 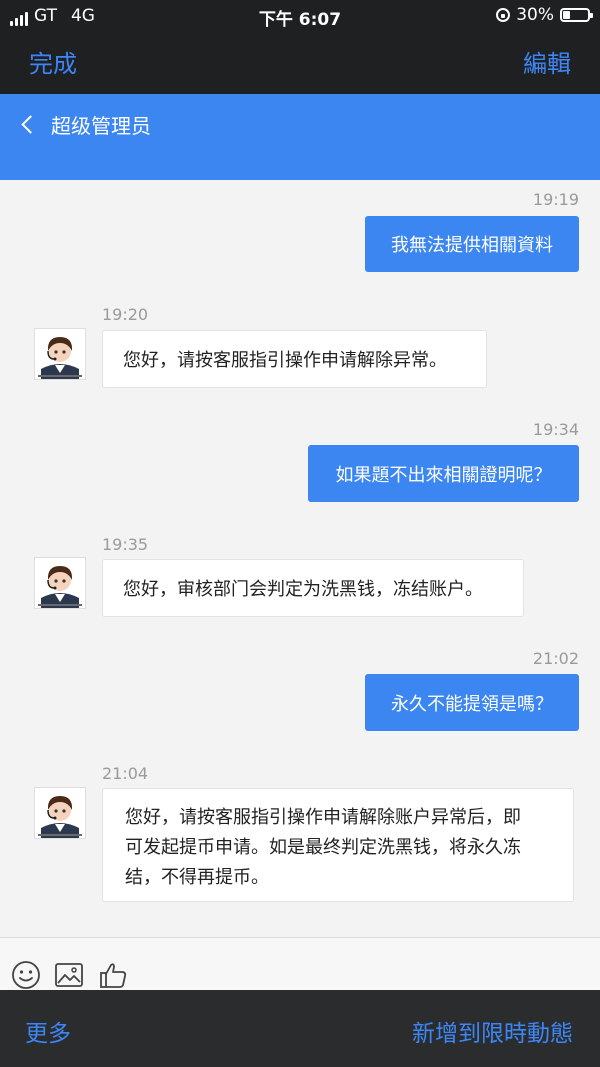 What do you see at coordinates (294, 359) in the screenshot?
I see `incoming-message-bubble: 您好，请按客服指引操作申请解除异常。` at bounding box center [294, 359].